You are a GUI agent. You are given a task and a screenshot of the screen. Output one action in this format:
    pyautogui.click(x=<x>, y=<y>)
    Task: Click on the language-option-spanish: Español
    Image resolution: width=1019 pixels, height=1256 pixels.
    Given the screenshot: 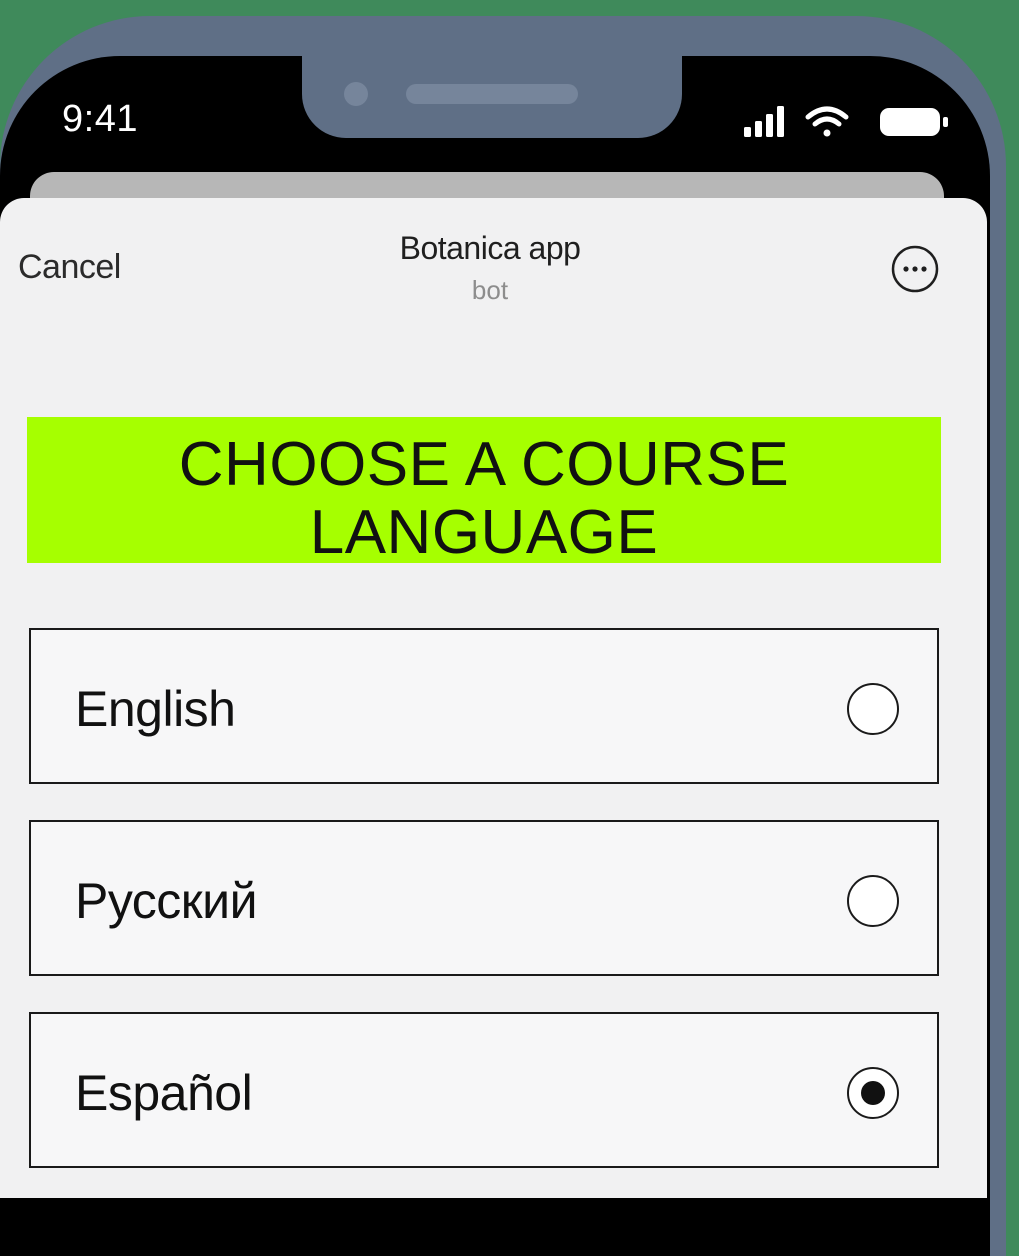 What is the action you would take?
    pyautogui.click(x=484, y=1090)
    